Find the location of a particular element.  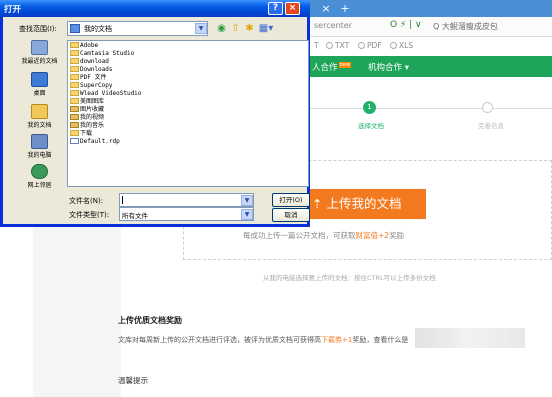

nav-bar: 人合作 new 机构合作 ▾ is located at coordinates (426, 66).